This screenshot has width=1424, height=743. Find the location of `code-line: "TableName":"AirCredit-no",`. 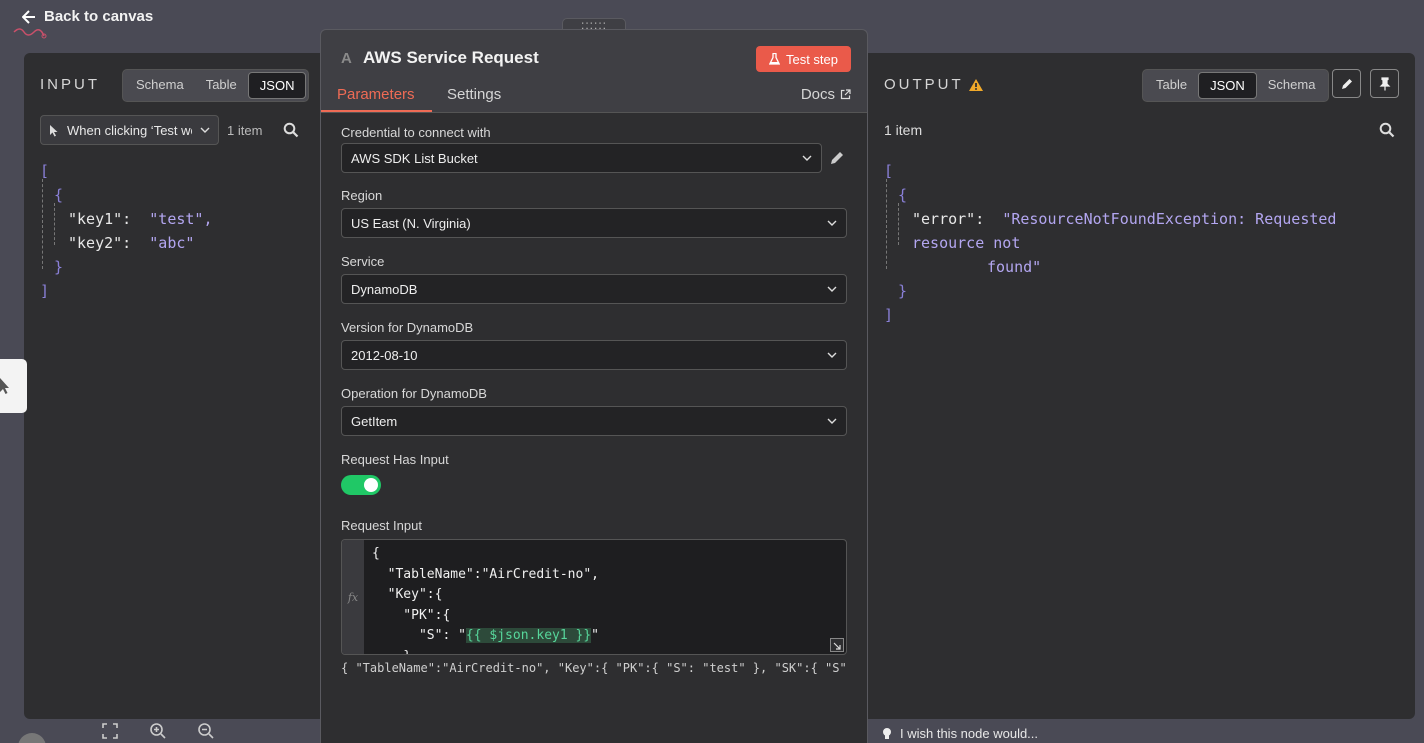

code-line: "TableName":"AirCredit-no", is located at coordinates (485, 574).